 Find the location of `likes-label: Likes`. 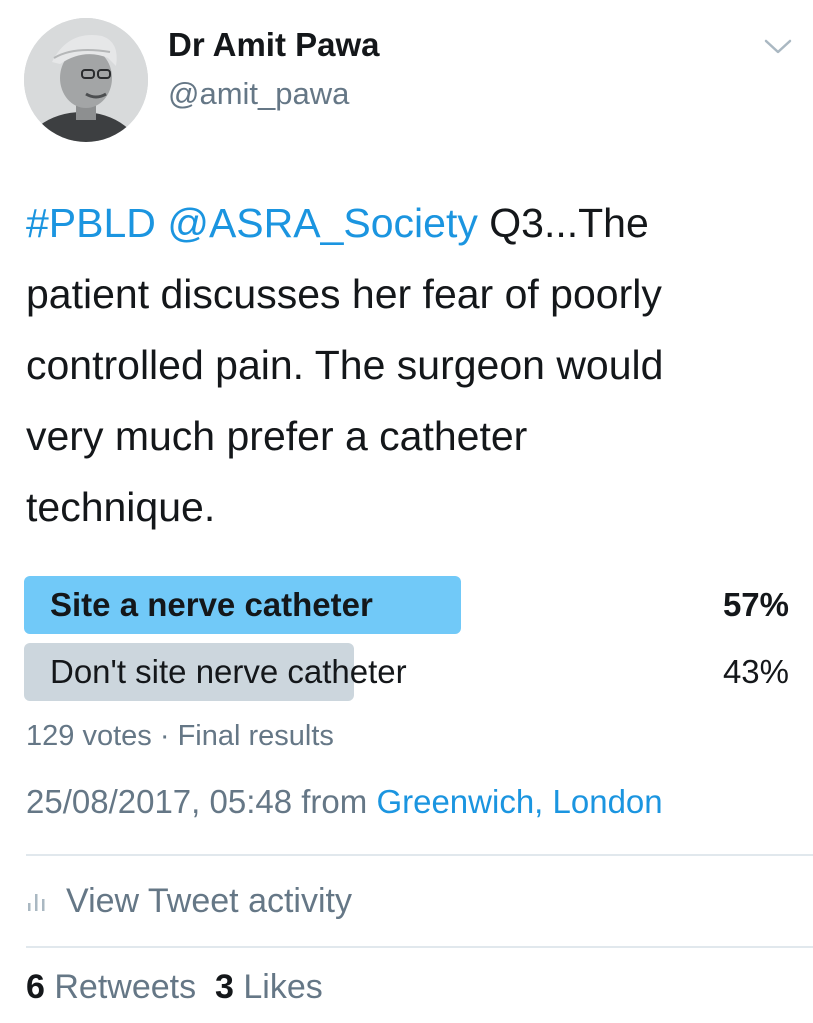

likes-label: Likes is located at coordinates (283, 987).